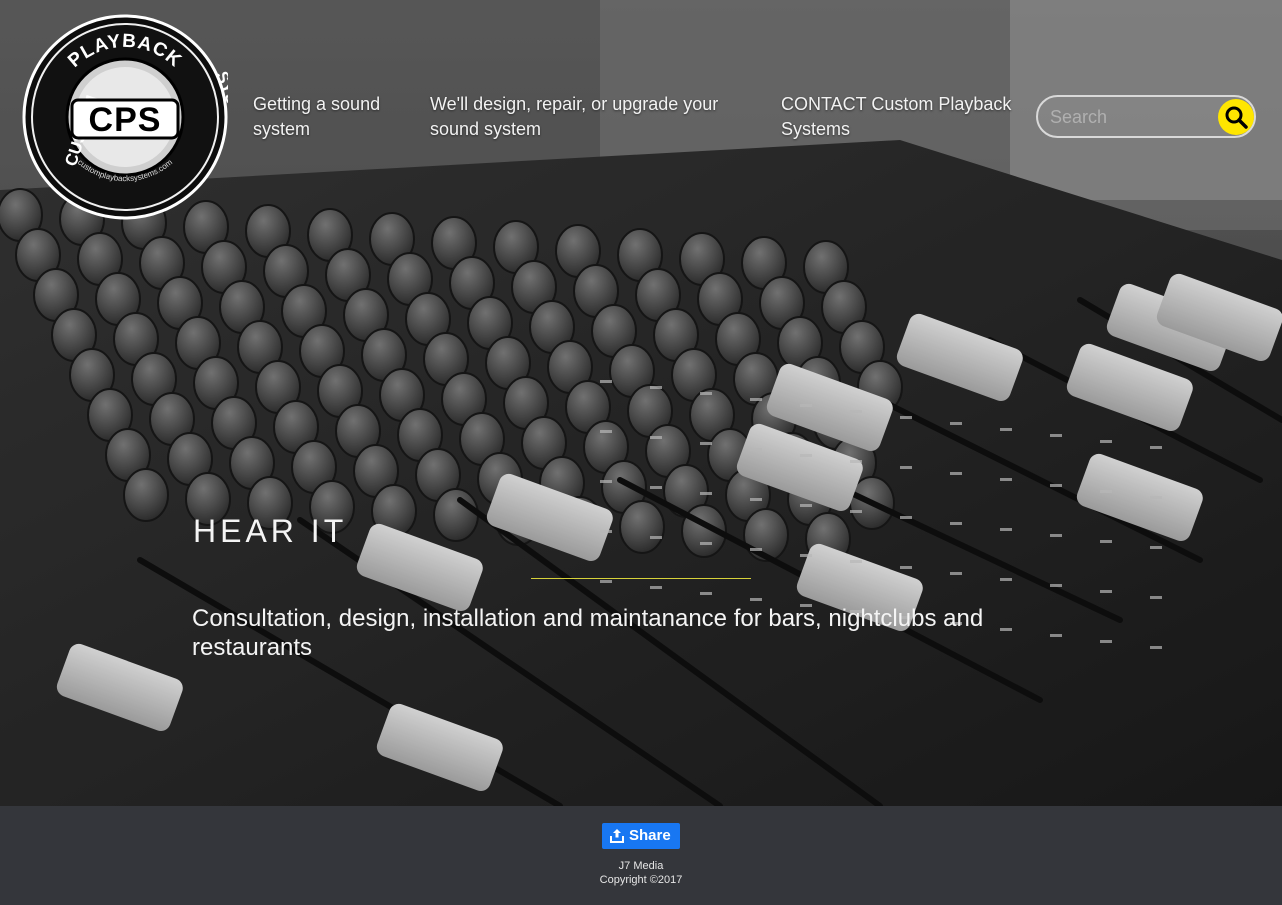 The image size is (1282, 905). What do you see at coordinates (641, 880) in the screenshot?
I see `footer-copyright: Copyright ©2017` at bounding box center [641, 880].